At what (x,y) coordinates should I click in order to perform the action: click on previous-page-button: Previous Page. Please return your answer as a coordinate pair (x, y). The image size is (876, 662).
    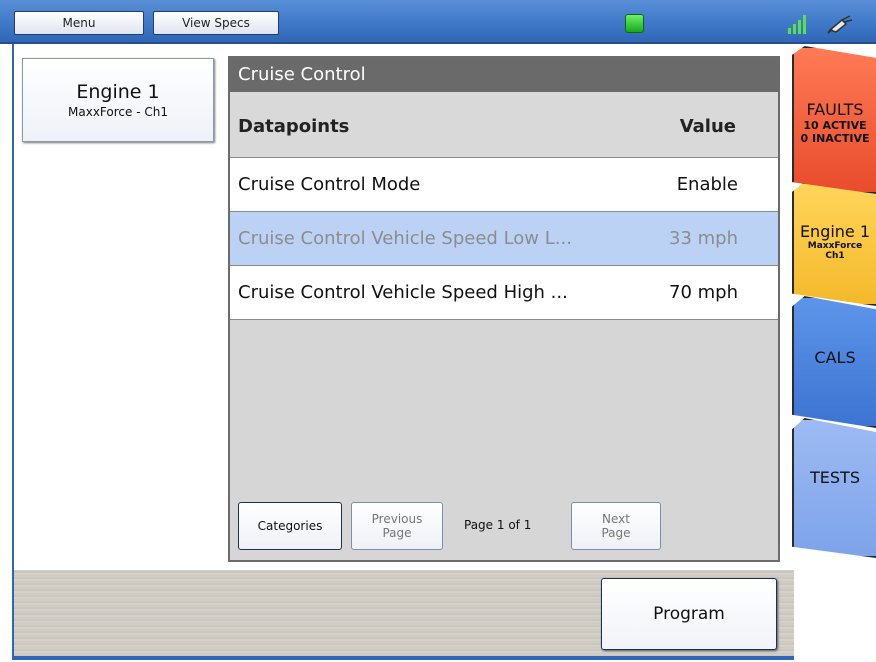
    Looking at the image, I should click on (397, 526).